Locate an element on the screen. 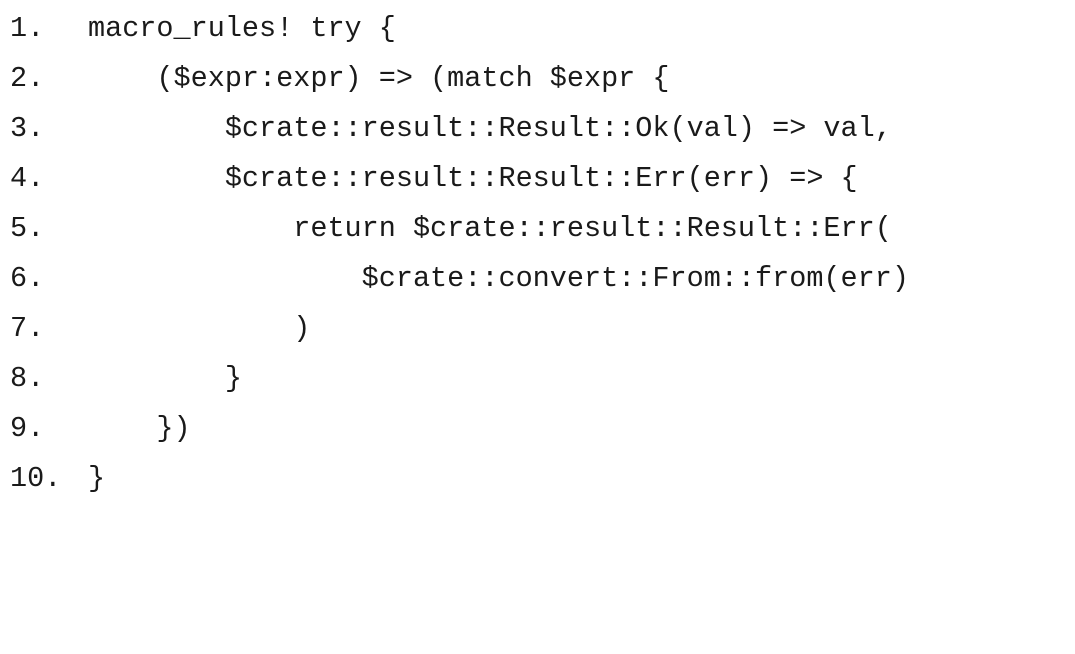 The height and width of the screenshot is (654, 1075). code-line-6: 6. $crate::convert::From::from(err) is located at coordinates (454, 279).